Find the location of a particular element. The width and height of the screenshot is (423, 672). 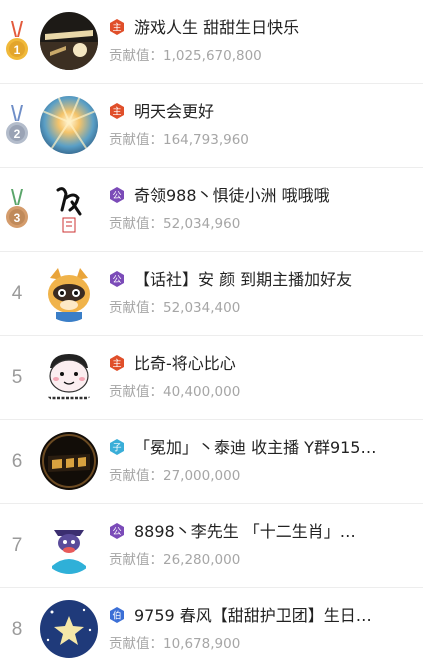

contribution-value: 贡献值：164,793,960 is located at coordinates (179, 138).